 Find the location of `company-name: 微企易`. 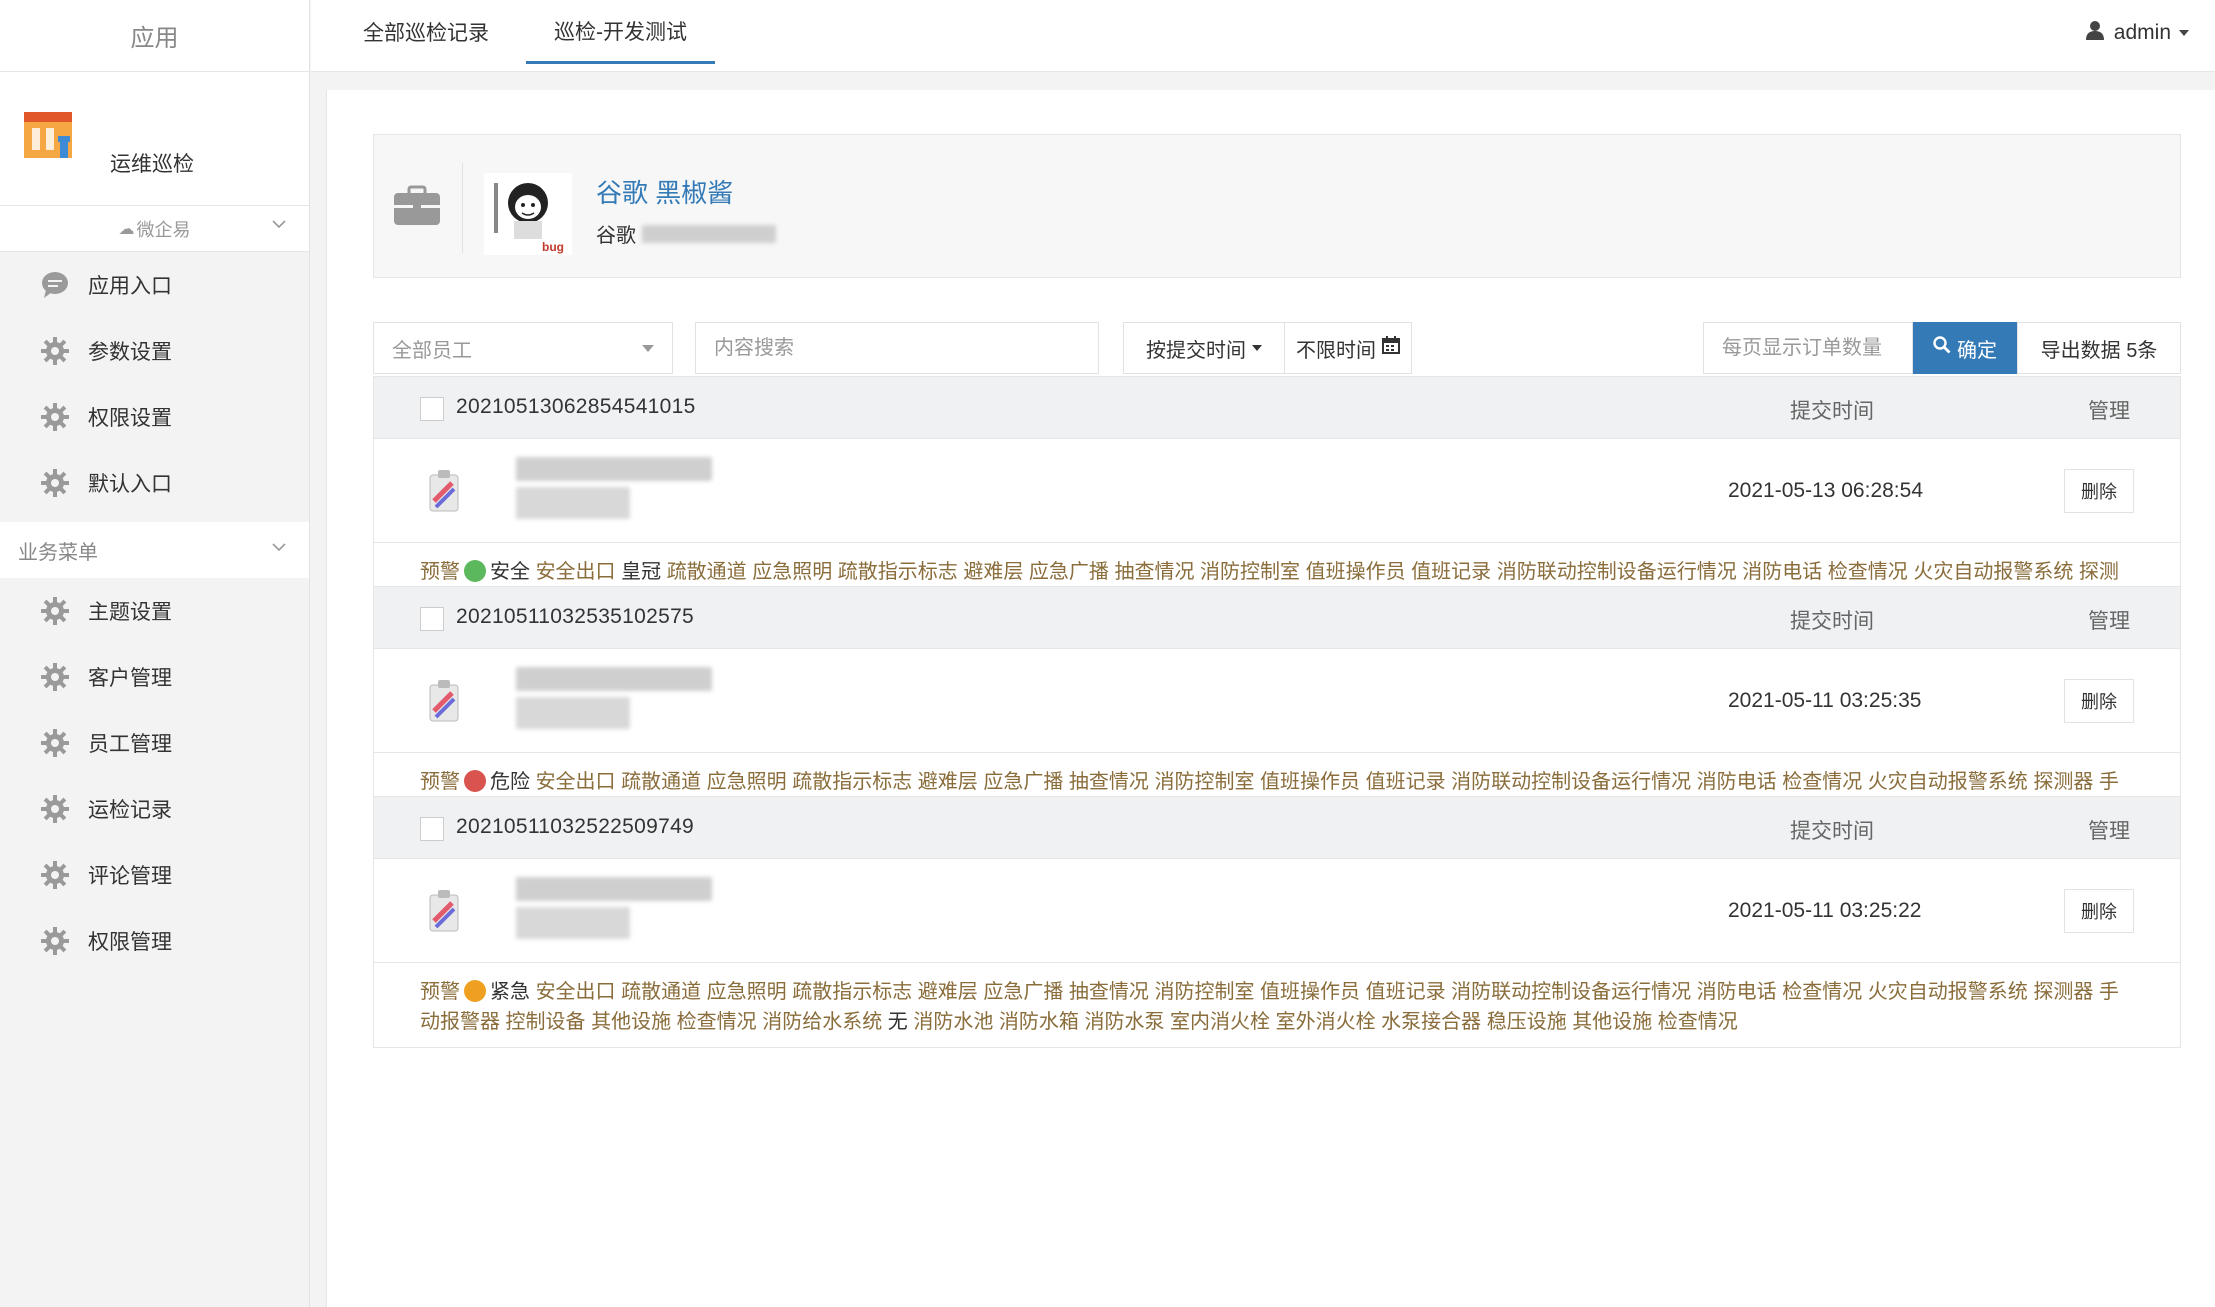

company-name: 微企易 is located at coordinates (163, 229).